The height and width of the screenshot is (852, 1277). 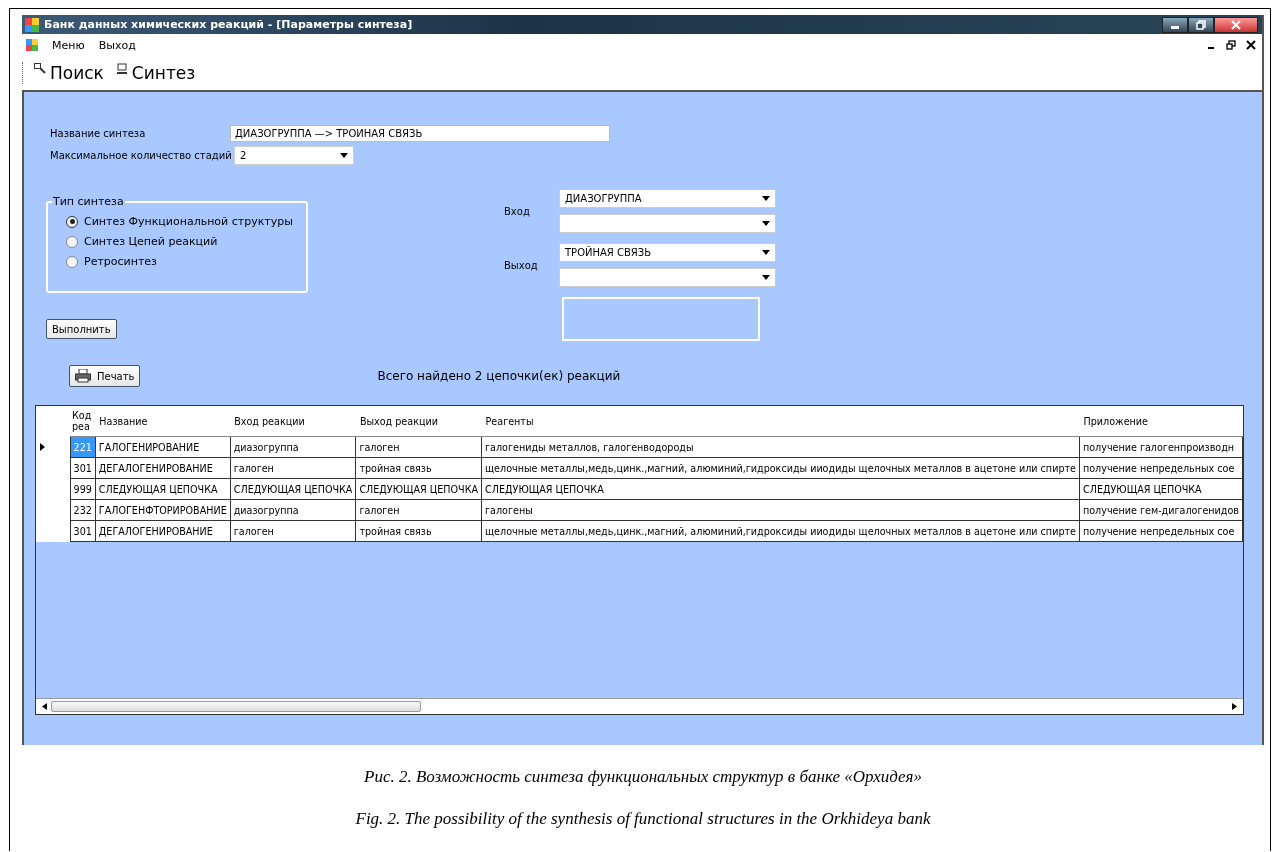 I want to click on column-header: Код реа, so click(x=83, y=421).